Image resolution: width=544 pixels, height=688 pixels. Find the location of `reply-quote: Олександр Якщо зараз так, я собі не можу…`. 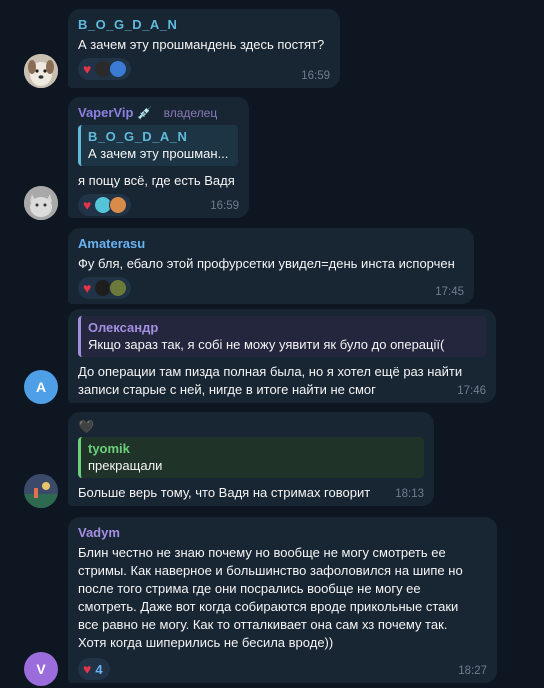

reply-quote: Олександр Якщо зараз так, я собі не можу… is located at coordinates (282, 336).